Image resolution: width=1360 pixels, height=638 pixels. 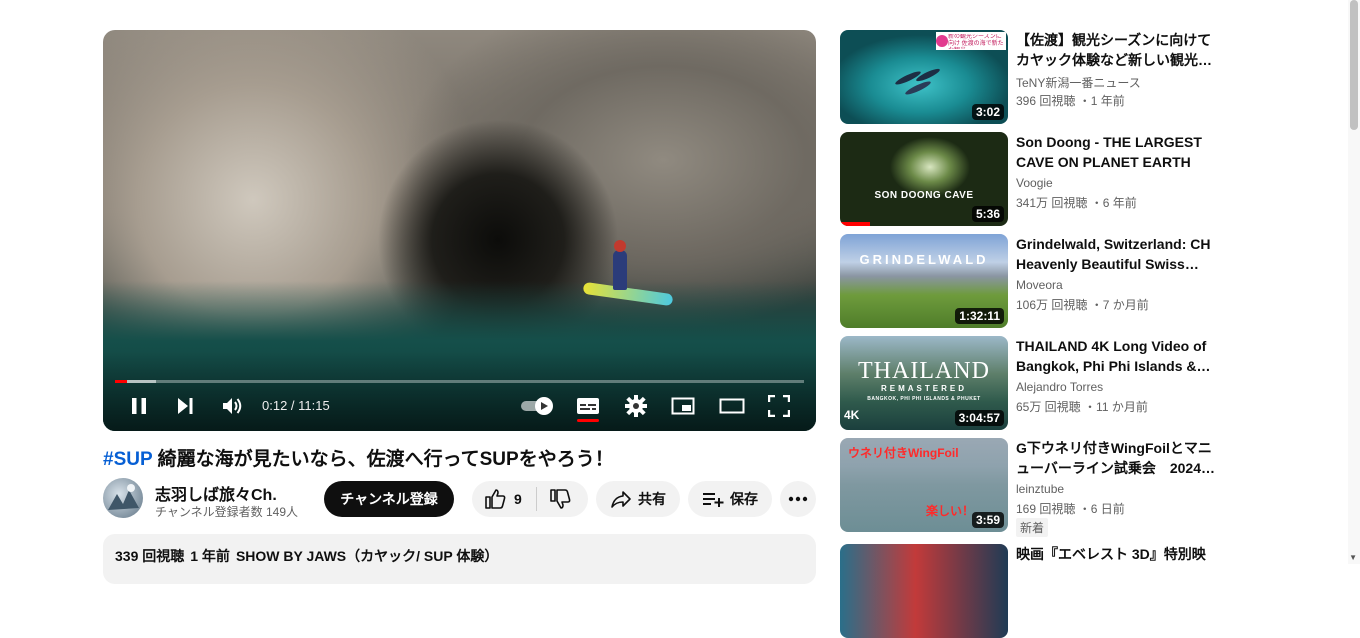 I want to click on like-dislike-group: 9, so click(x=530, y=499).